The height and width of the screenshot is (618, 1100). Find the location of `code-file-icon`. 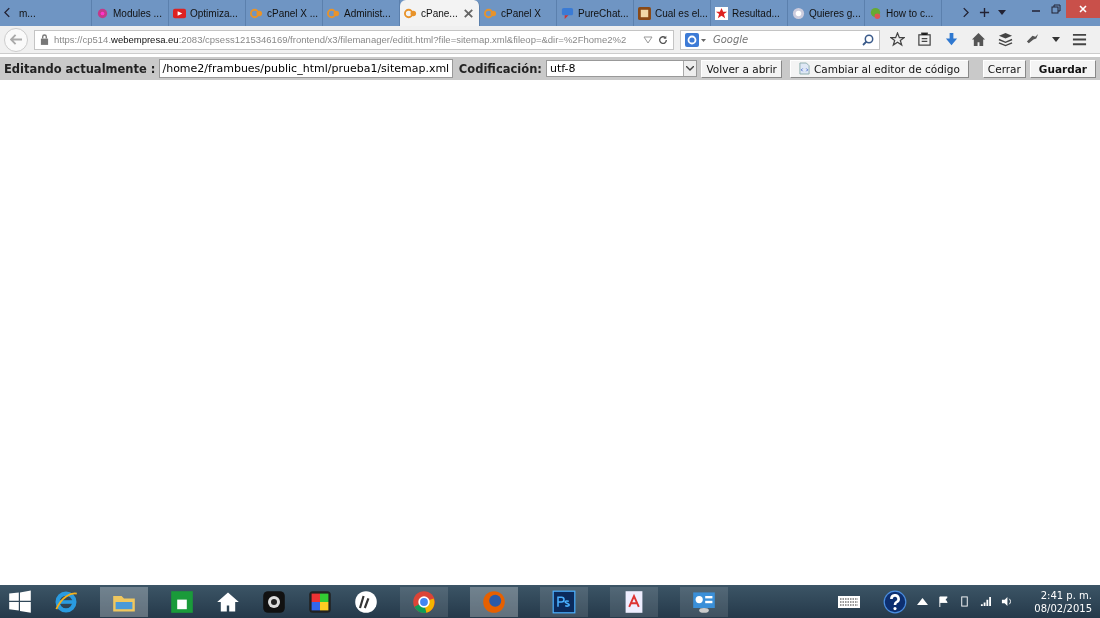

code-file-icon is located at coordinates (804, 68).